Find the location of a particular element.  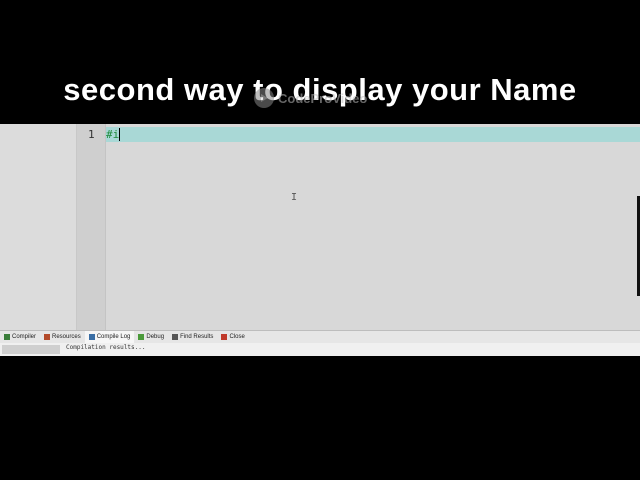

tab-find-results: Find Results is located at coordinates (192, 337).